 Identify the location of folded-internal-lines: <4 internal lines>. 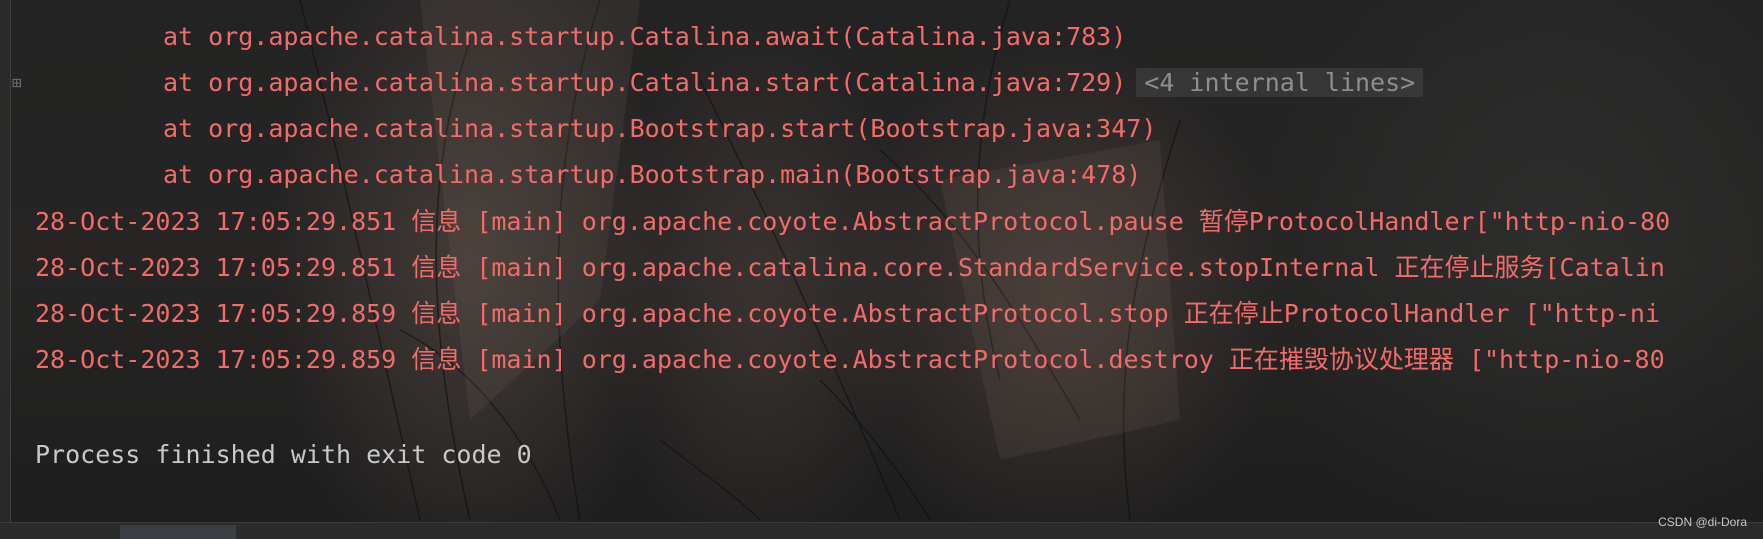
(1280, 82).